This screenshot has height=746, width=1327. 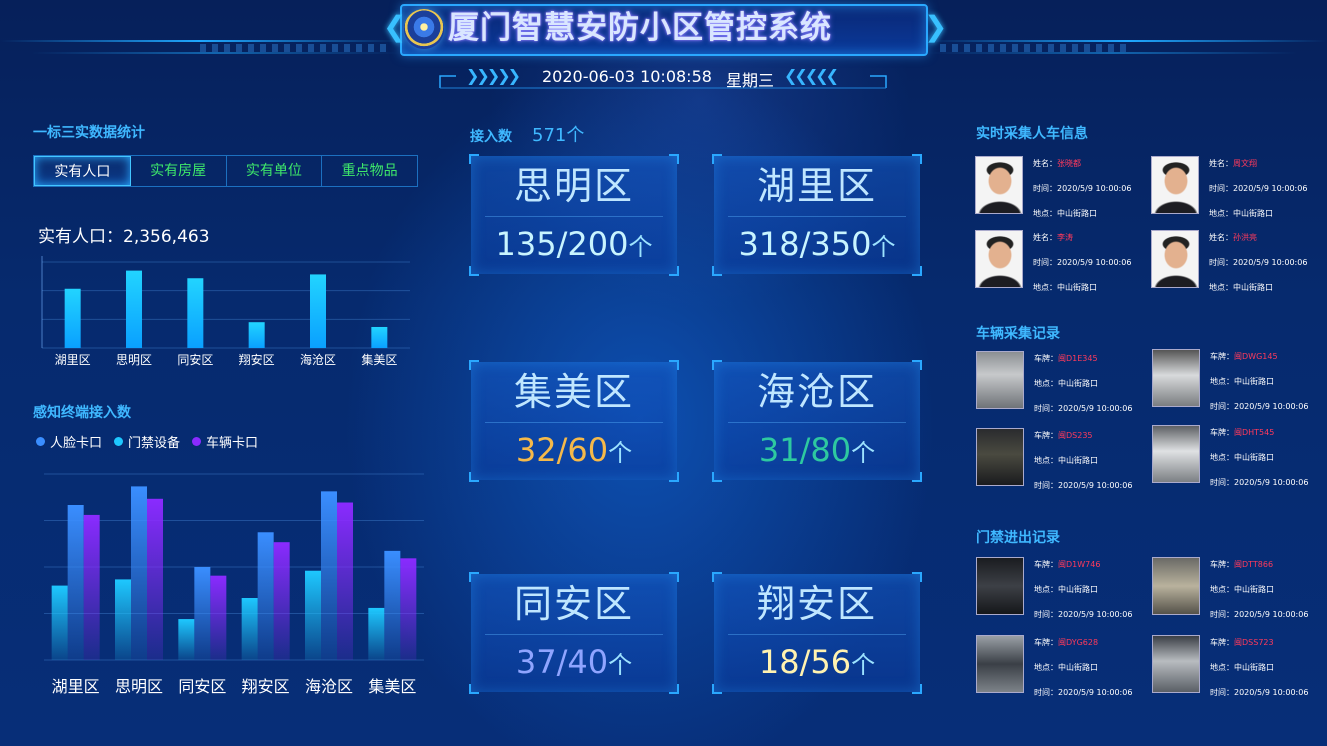 I want to click on stats-section-title: 一标三实数据统计, so click(x=89, y=133).